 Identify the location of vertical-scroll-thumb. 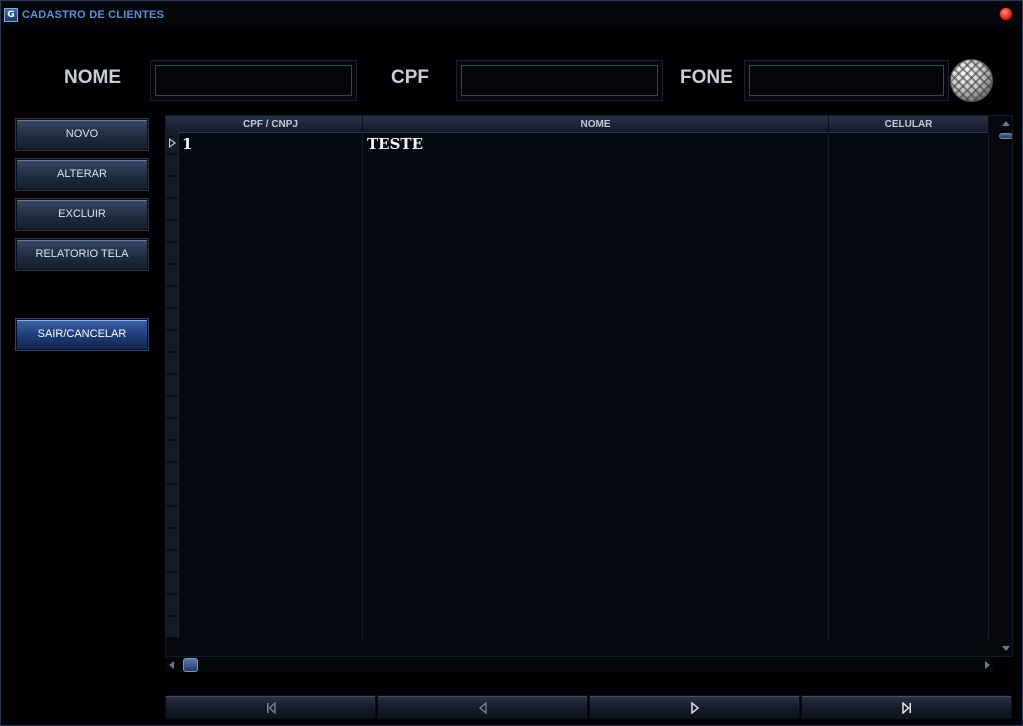
(1005, 136).